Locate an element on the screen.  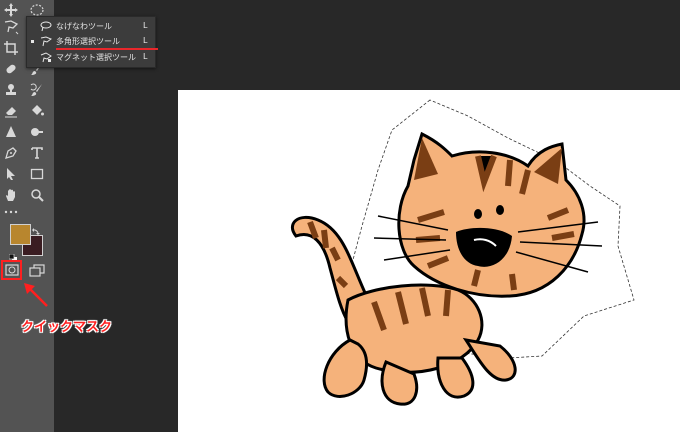
dodge-icon is located at coordinates (37, 132).